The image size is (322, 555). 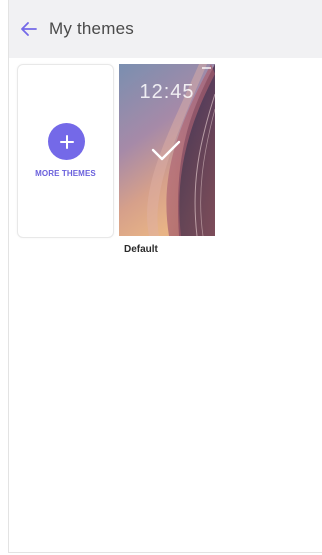 What do you see at coordinates (65, 173) in the screenshot?
I see `more-themes-label: MORE THEMES` at bounding box center [65, 173].